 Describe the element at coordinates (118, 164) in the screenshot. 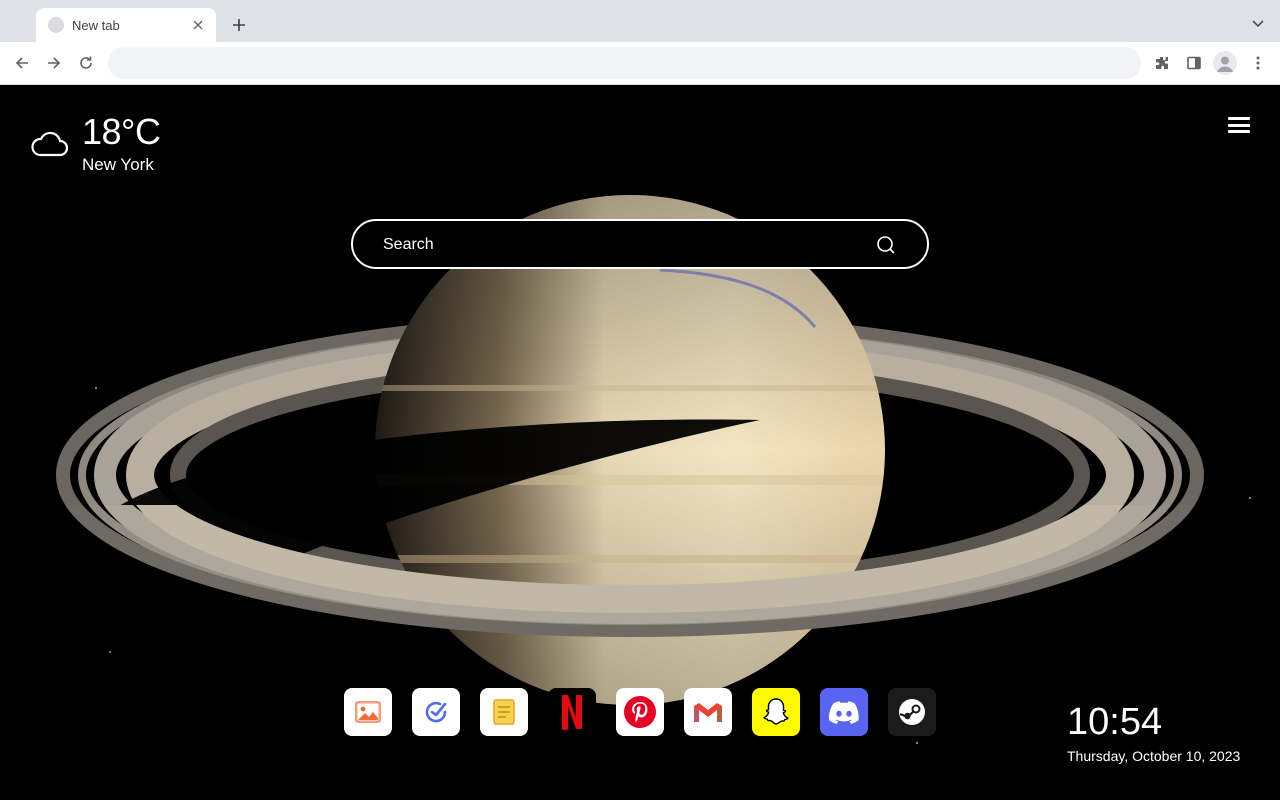

I see `weather-city: New York` at that location.